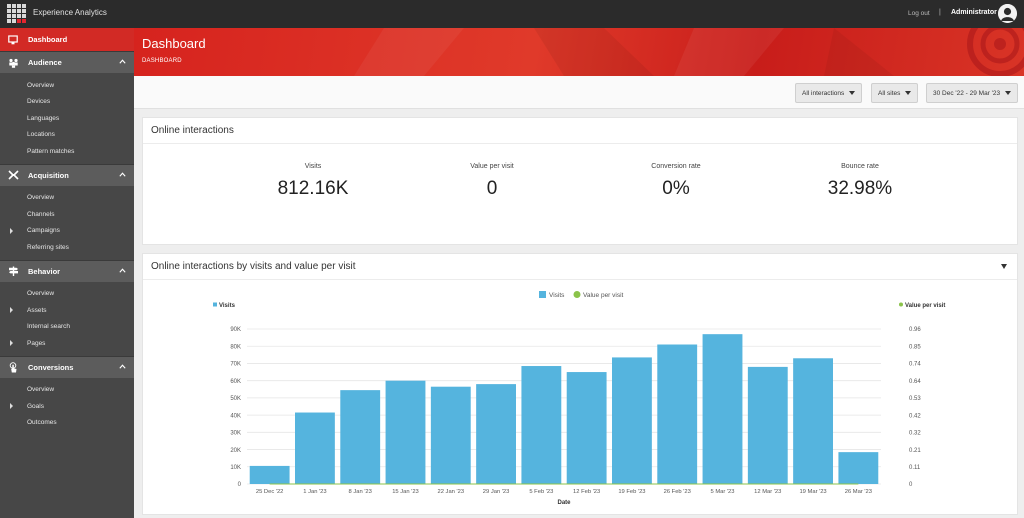 This screenshot has width=1024, height=518. I want to click on legend-label-visits: Visits, so click(557, 295).